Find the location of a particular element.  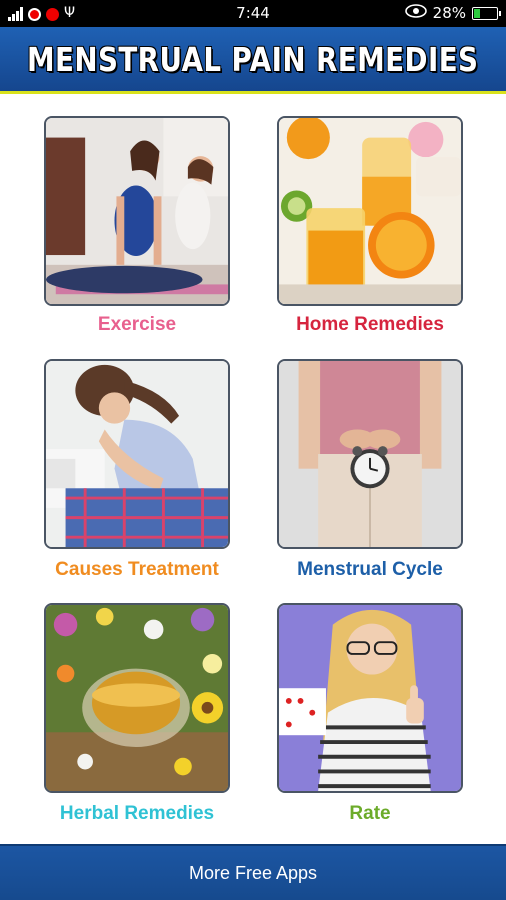

home-remedies-tile-image is located at coordinates (370, 211).